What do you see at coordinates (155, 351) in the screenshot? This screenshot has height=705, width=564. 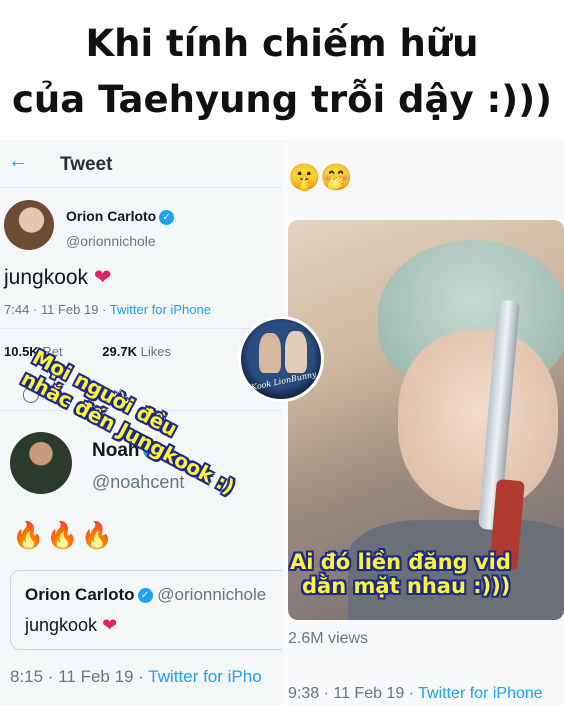 I see `likes-label: Likes` at bounding box center [155, 351].